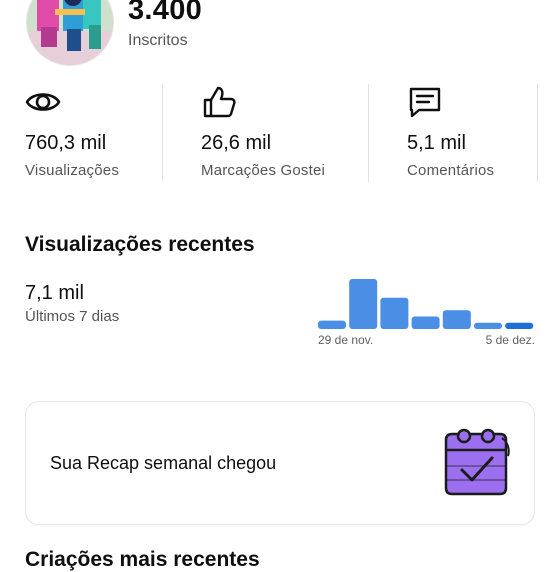 The width and height of the screenshot is (560, 572). Describe the element at coordinates (165, 13) in the screenshot. I see `subscribers-count: 3.400` at that location.